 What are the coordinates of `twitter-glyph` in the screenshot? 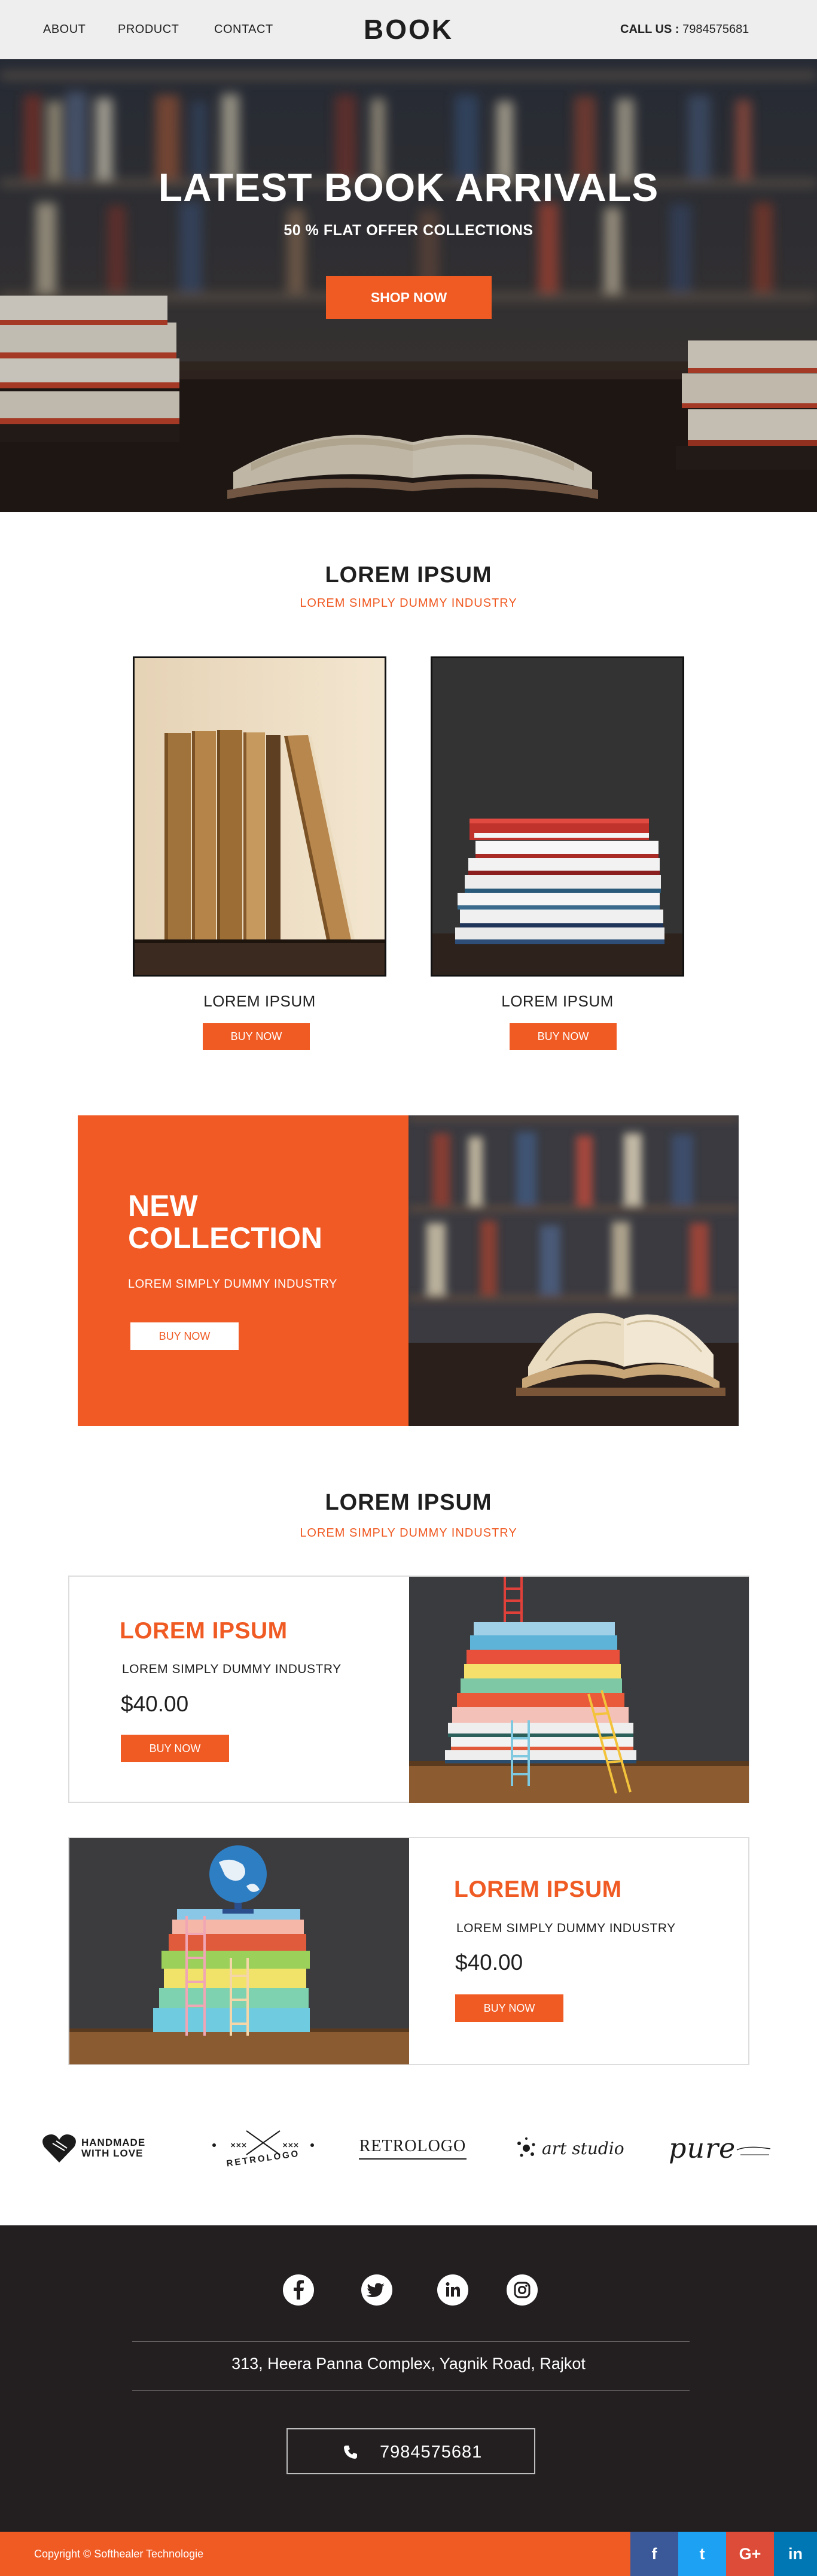 It's located at (375, 2290).